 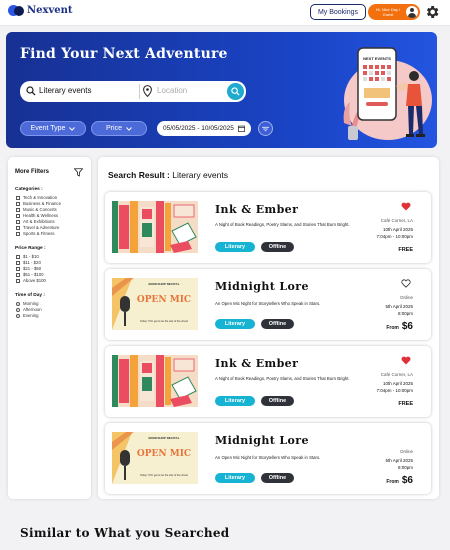 I want to click on event-time: 8:00pm, so click(x=405, y=467).